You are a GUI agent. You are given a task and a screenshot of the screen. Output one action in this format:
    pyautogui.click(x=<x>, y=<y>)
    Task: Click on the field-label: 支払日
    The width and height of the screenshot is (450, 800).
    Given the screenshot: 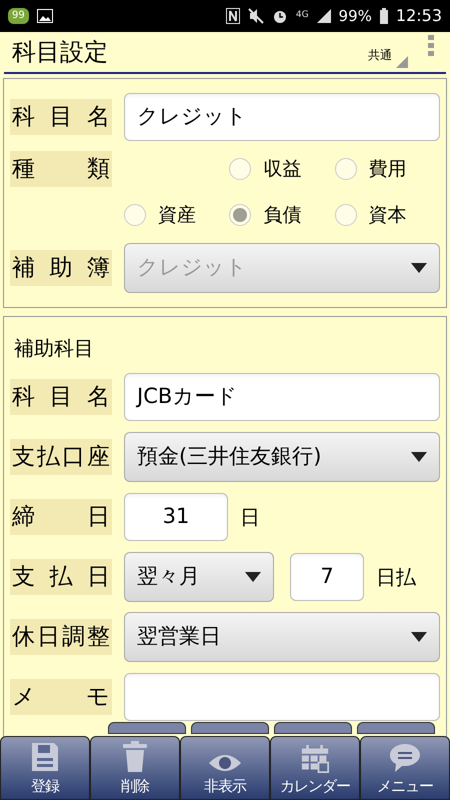 What is the action you would take?
    pyautogui.click(x=61, y=577)
    